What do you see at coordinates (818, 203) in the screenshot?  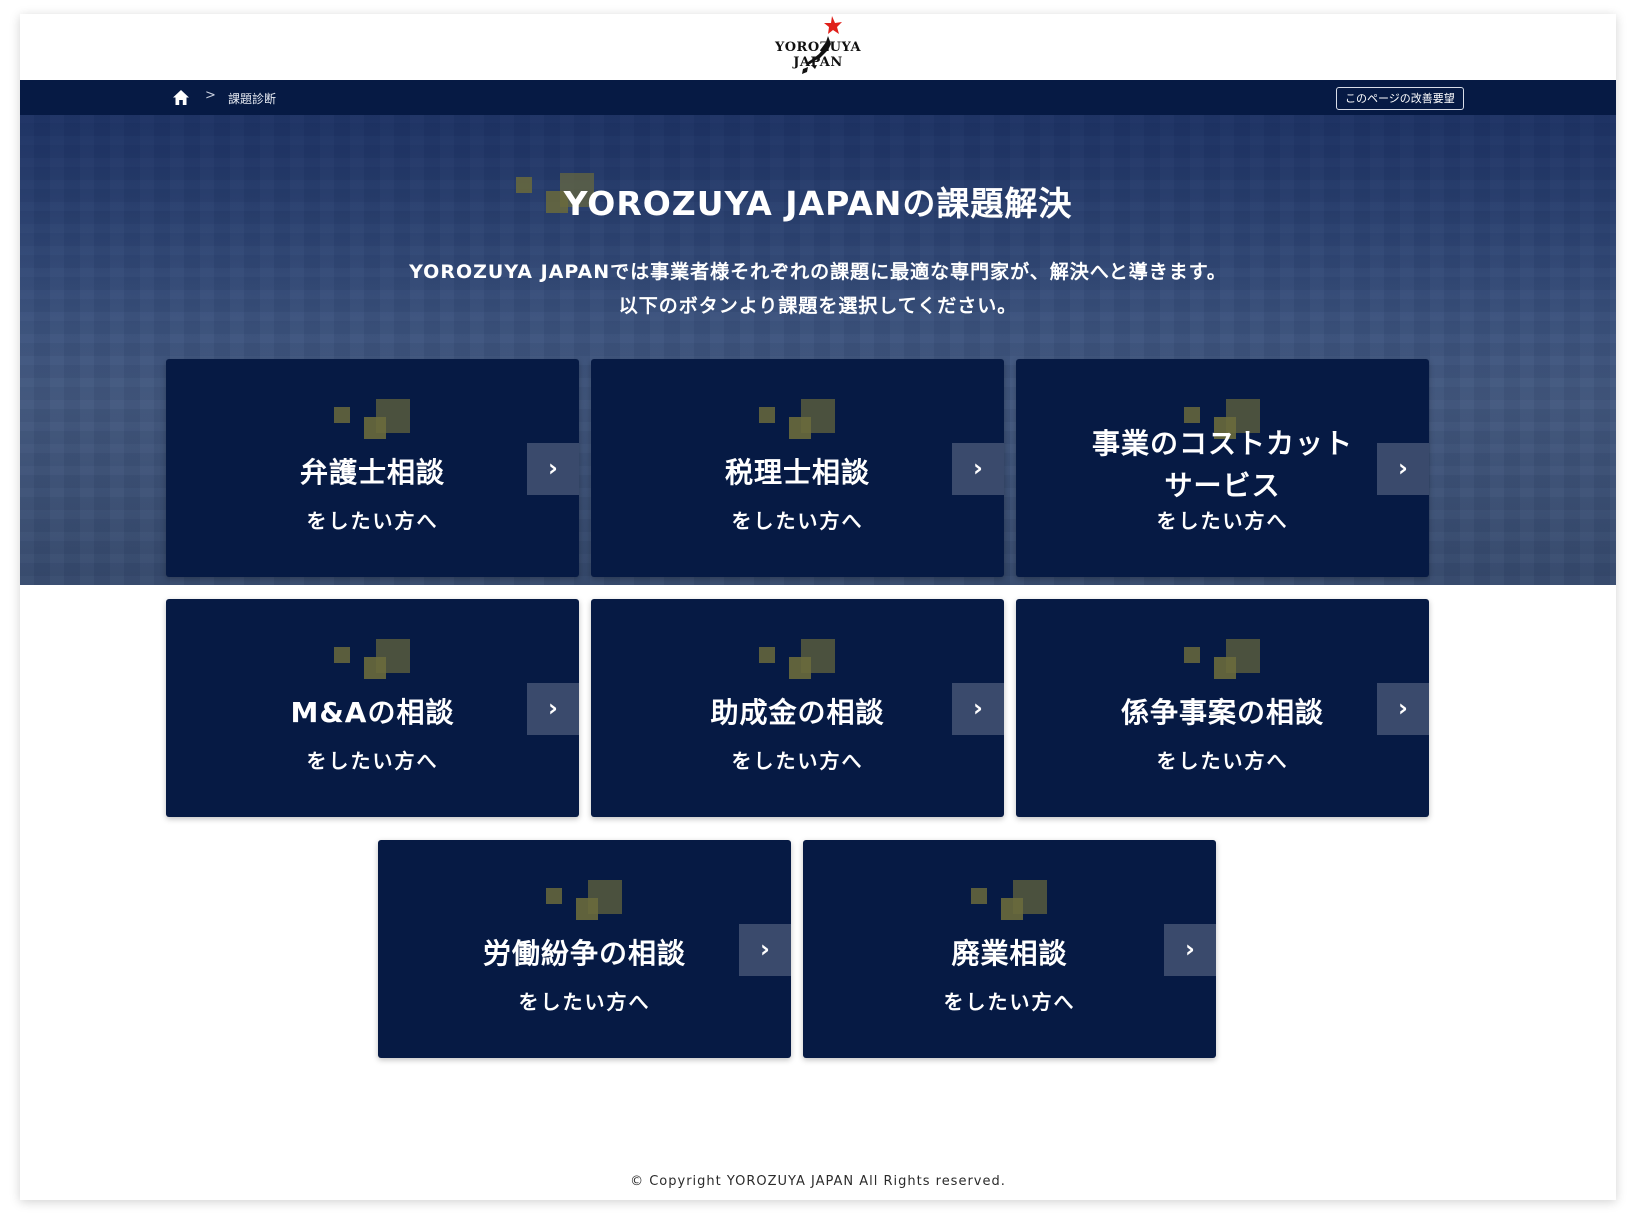 I see `hero-title: YOROZUYA JAPANの課題解決` at bounding box center [818, 203].